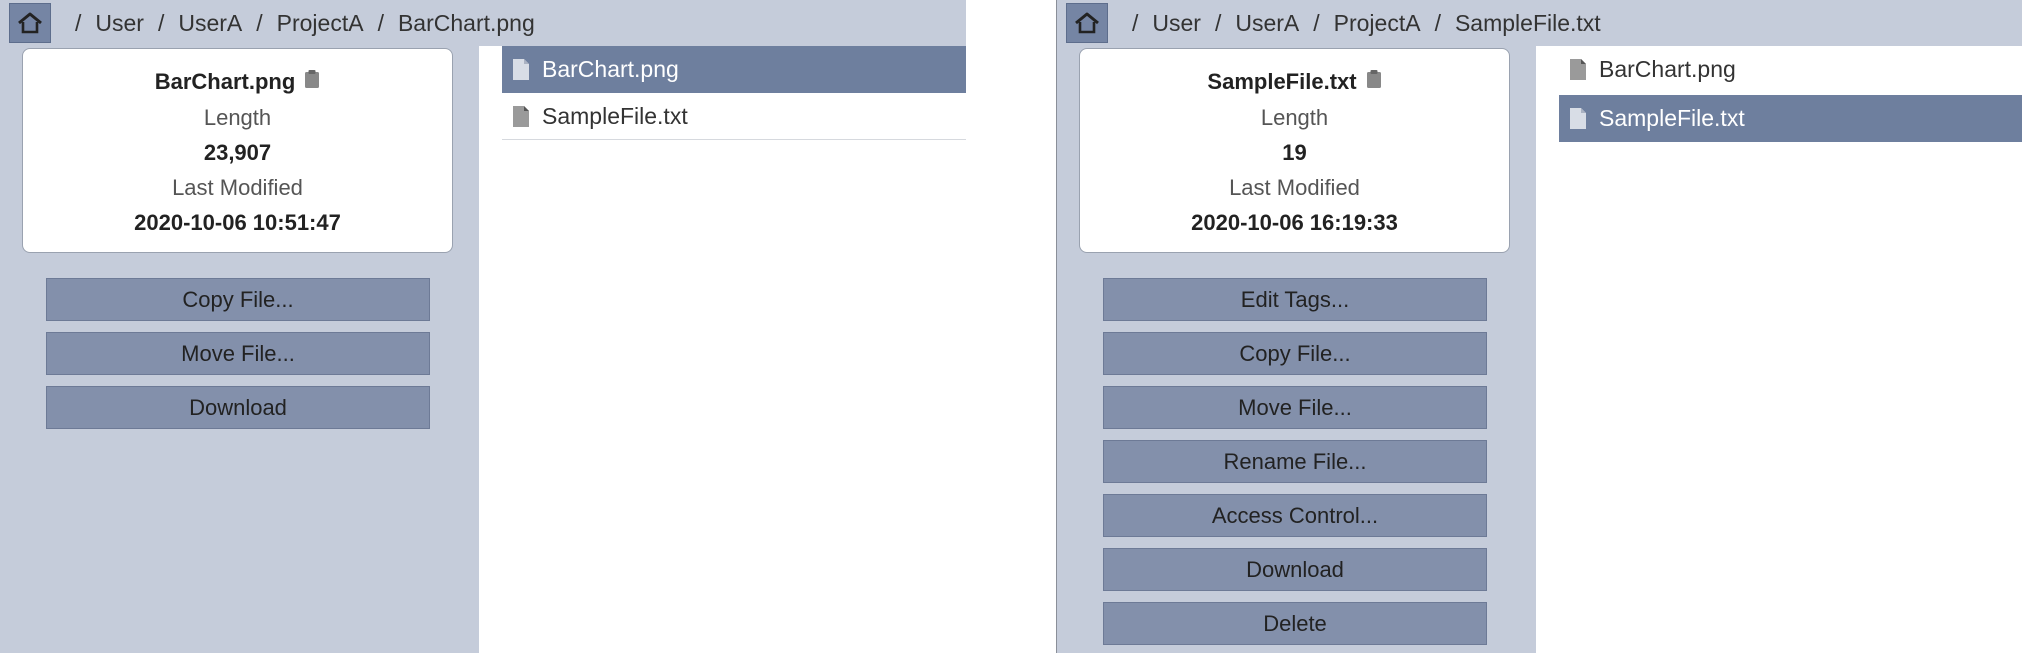 The image size is (2022, 653). I want to click on file-name-heading: SampleFile.txt, so click(1294, 82).